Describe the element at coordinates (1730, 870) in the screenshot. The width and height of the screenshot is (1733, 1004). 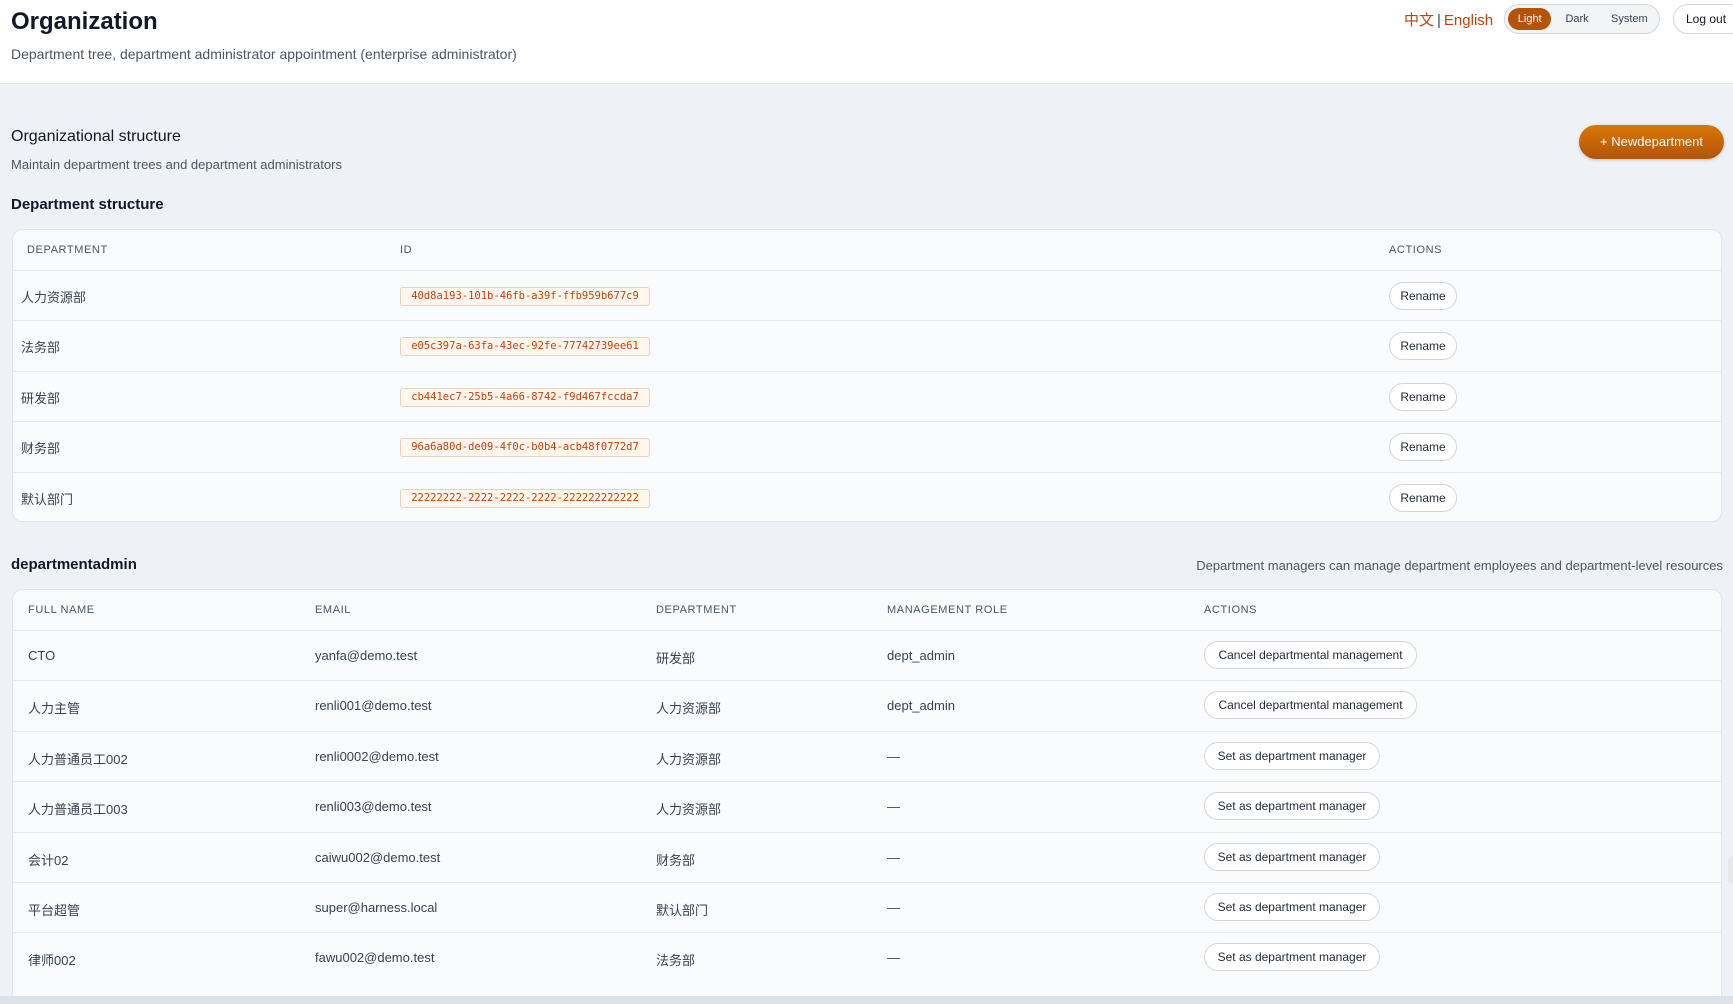
I see `scroll-handle` at that location.